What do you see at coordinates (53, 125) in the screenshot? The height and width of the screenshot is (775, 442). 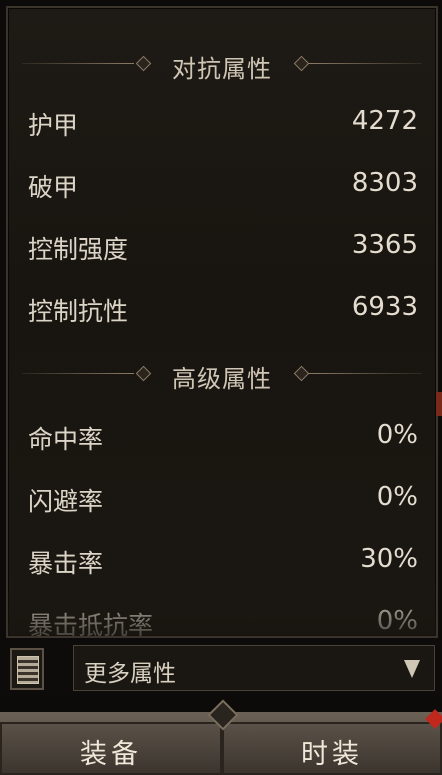 I see `stat-label: 护甲` at bounding box center [53, 125].